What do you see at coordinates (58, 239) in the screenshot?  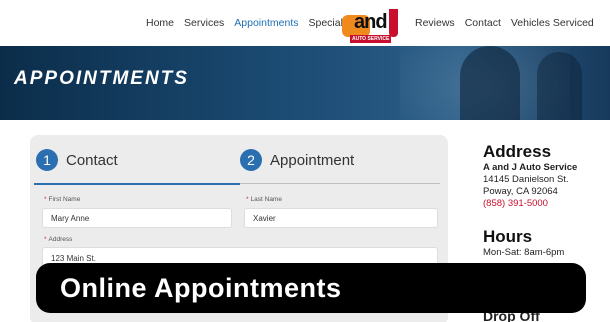 I see `address-label: * Address` at bounding box center [58, 239].